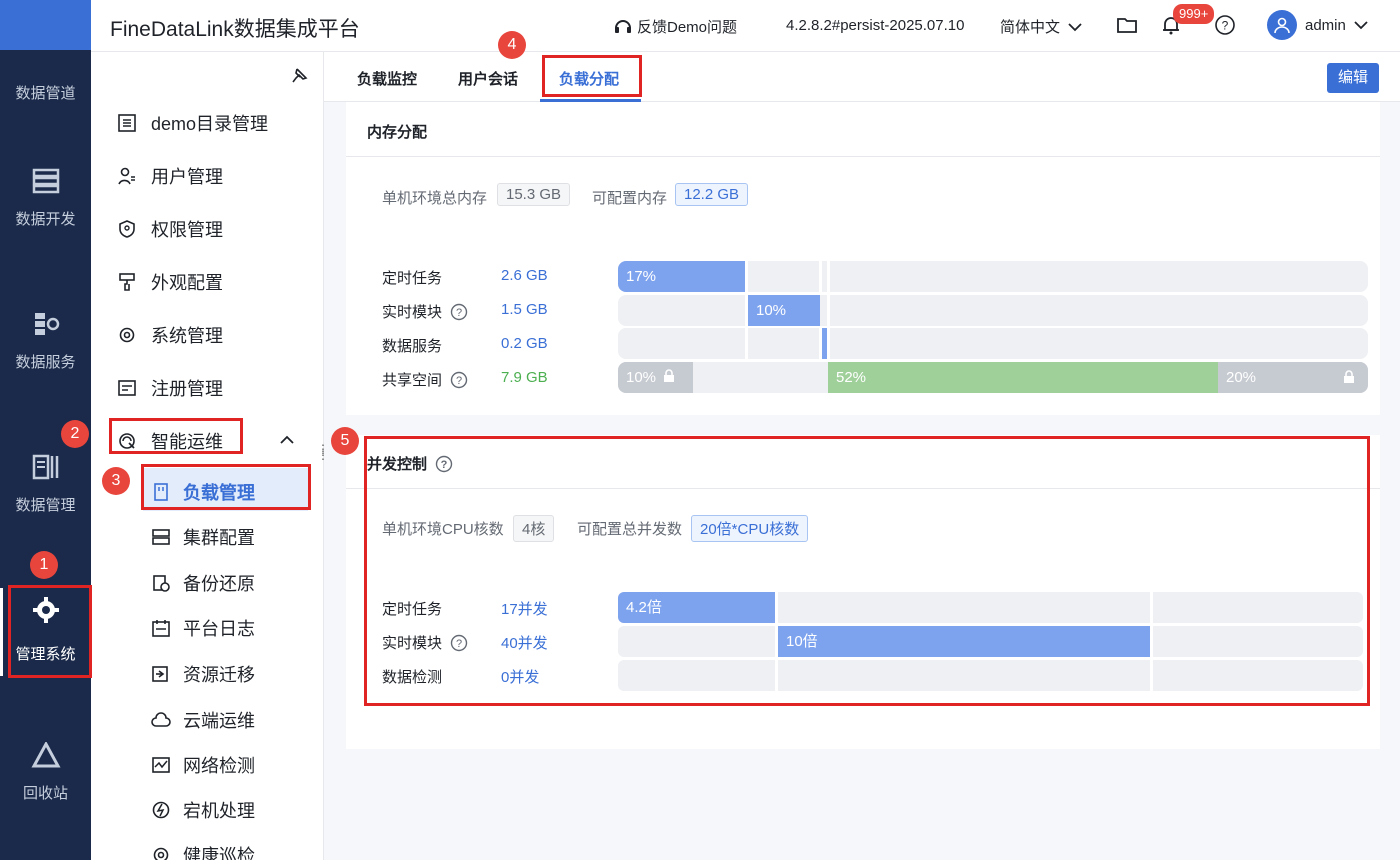 The height and width of the screenshot is (860, 1400). I want to click on shield-icon, so click(127, 229).